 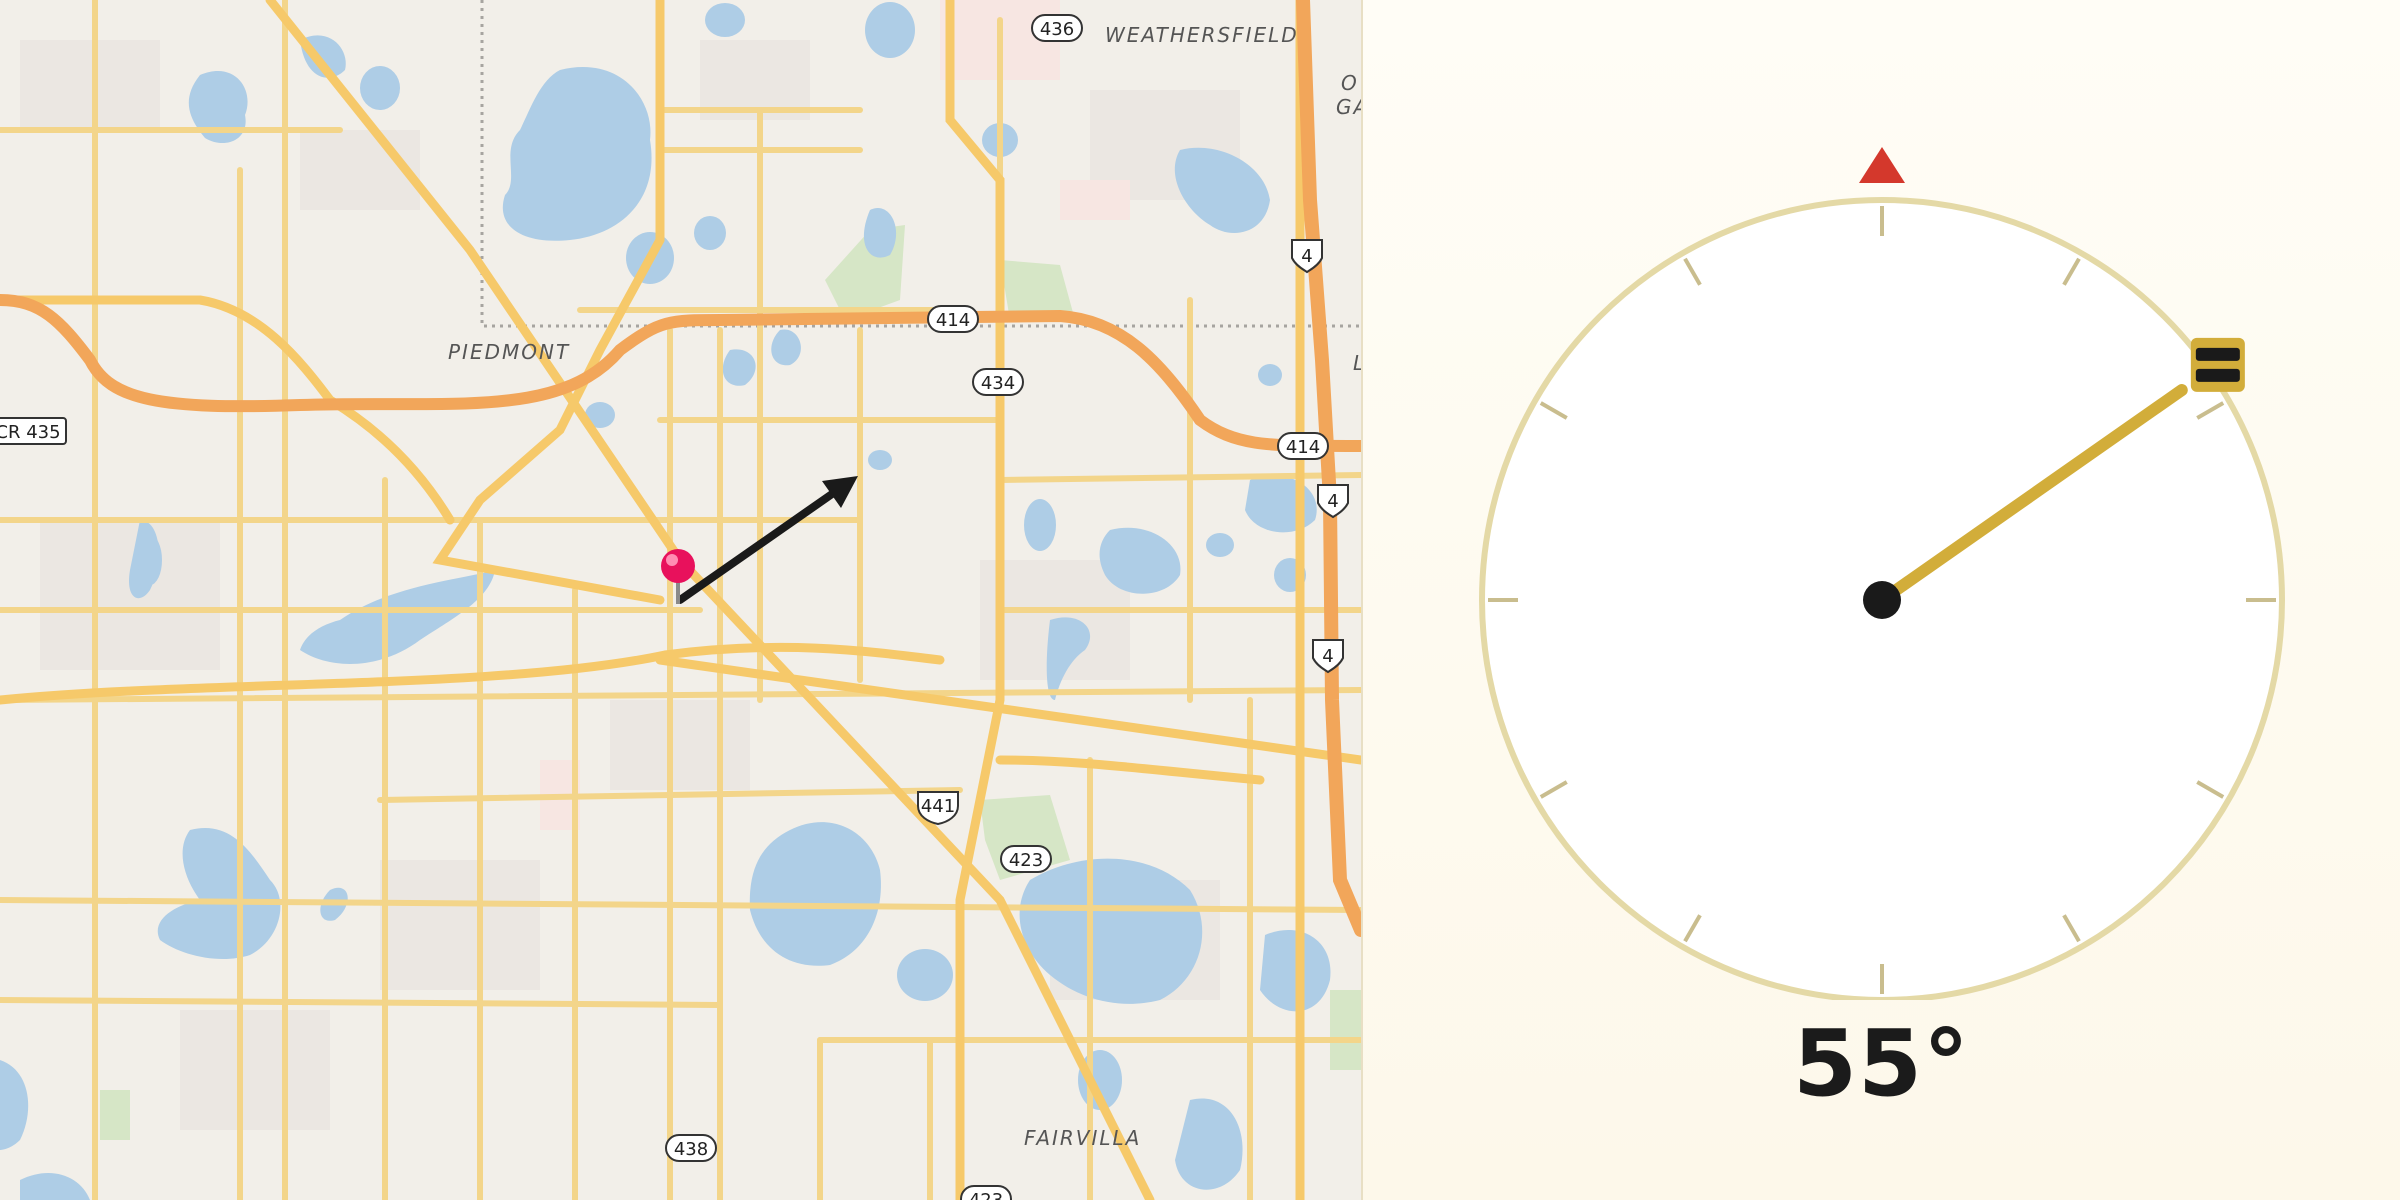 I want to click on place-label-piedmont: PIEDMONT, so click(x=509, y=352).